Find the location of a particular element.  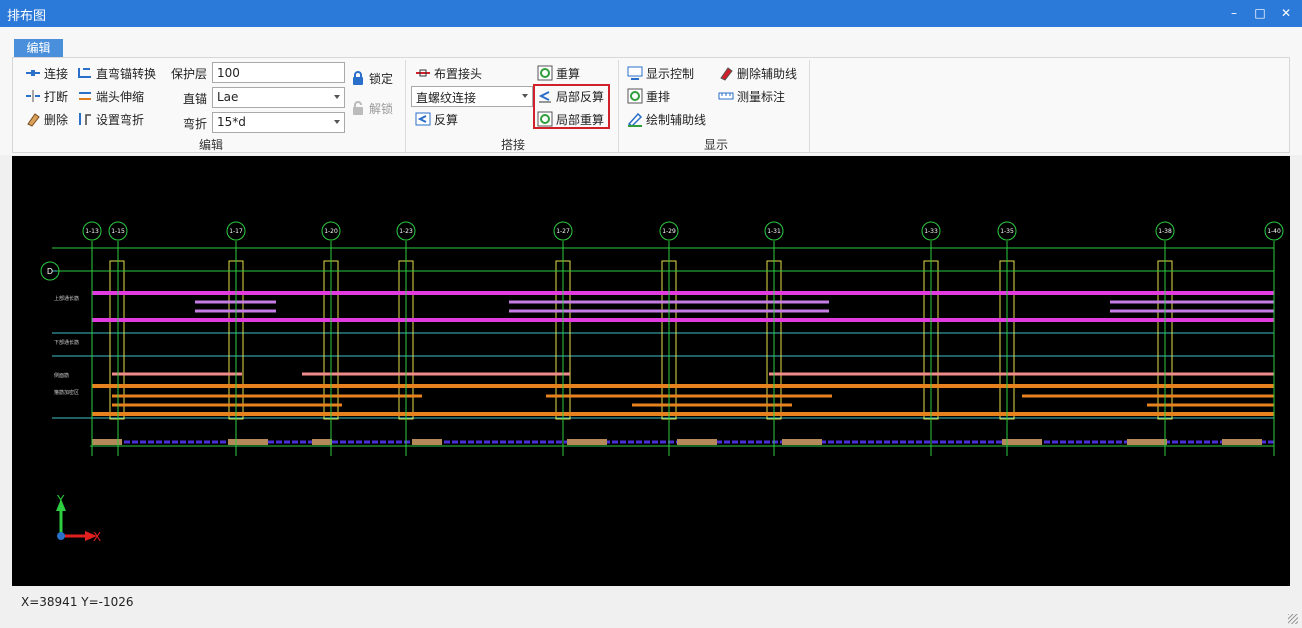

unlock-button: 解锁 is located at coordinates (371, 108).